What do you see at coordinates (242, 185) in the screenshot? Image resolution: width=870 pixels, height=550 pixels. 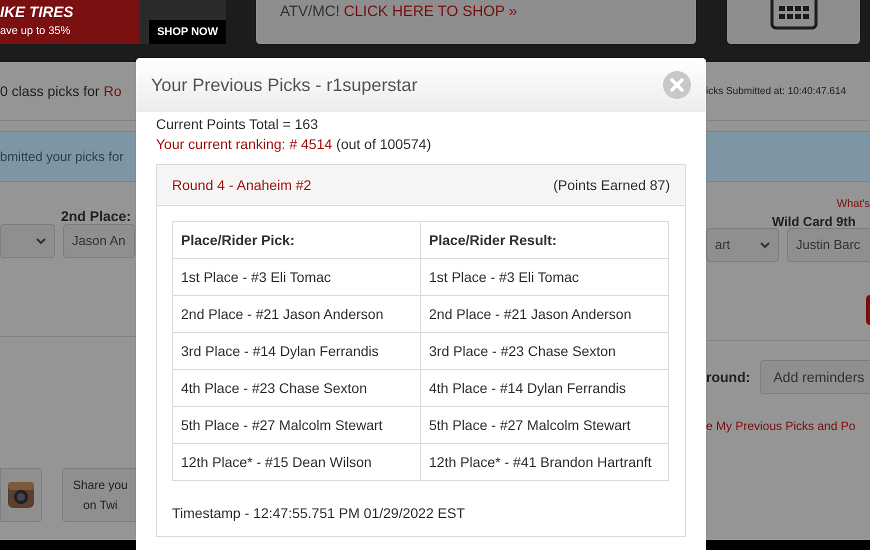 I see `round-title: Round 4 - Anaheim #2` at bounding box center [242, 185].